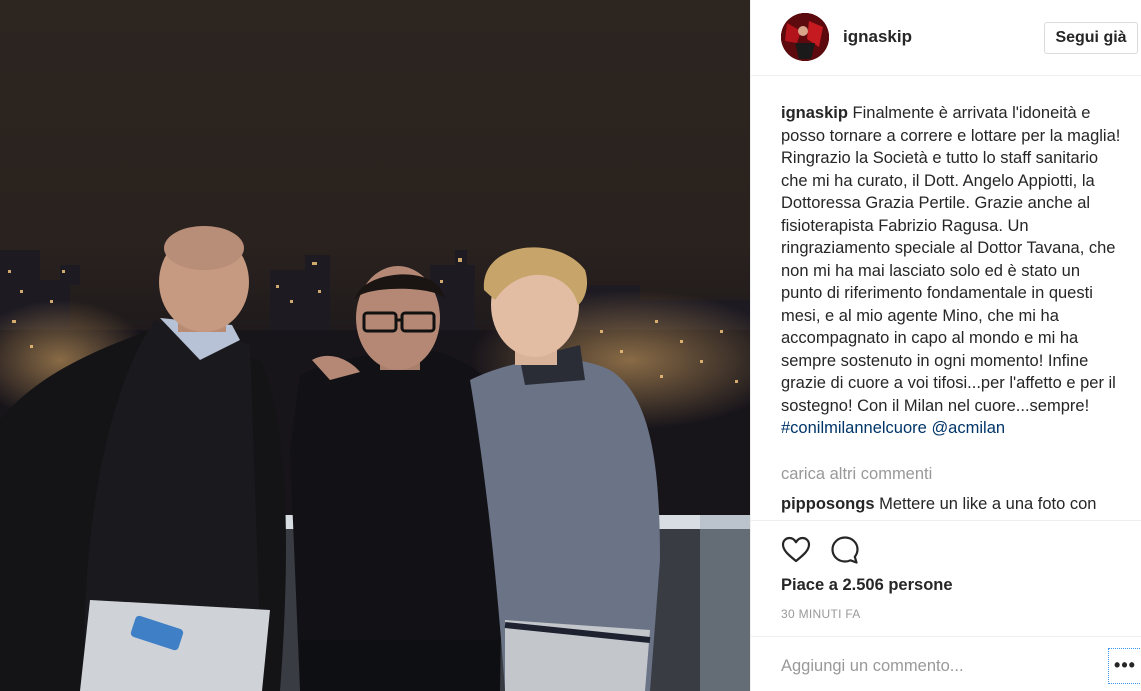 The image size is (1141, 691). I want to click on comment-text: Mettere un like a una foto con, so click(988, 504).